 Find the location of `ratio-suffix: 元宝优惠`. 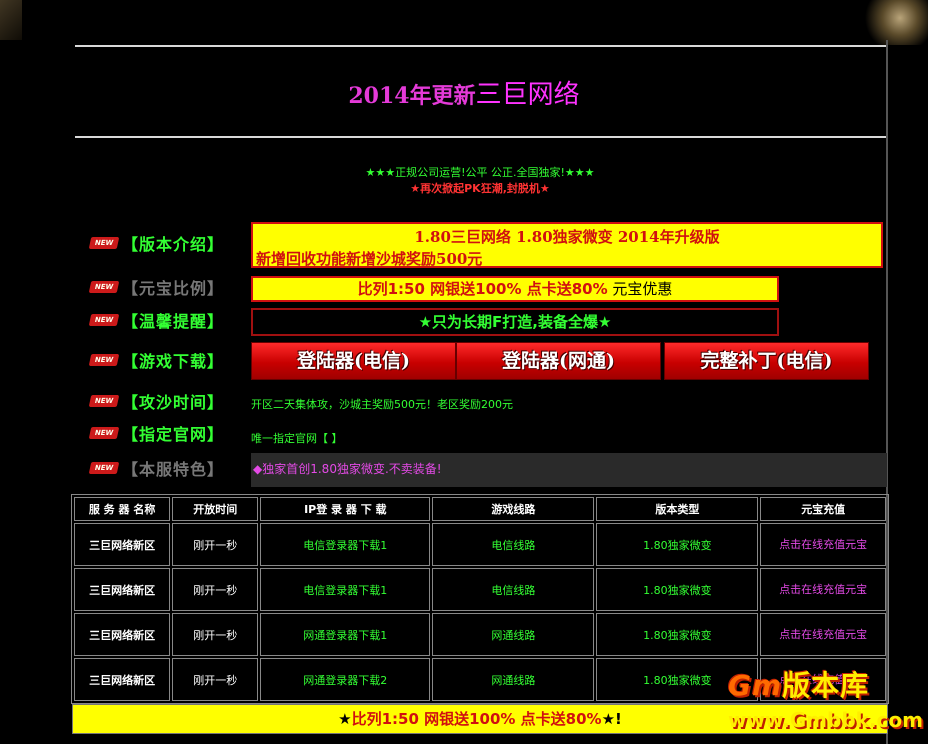

ratio-suffix: 元宝优惠 is located at coordinates (640, 289).